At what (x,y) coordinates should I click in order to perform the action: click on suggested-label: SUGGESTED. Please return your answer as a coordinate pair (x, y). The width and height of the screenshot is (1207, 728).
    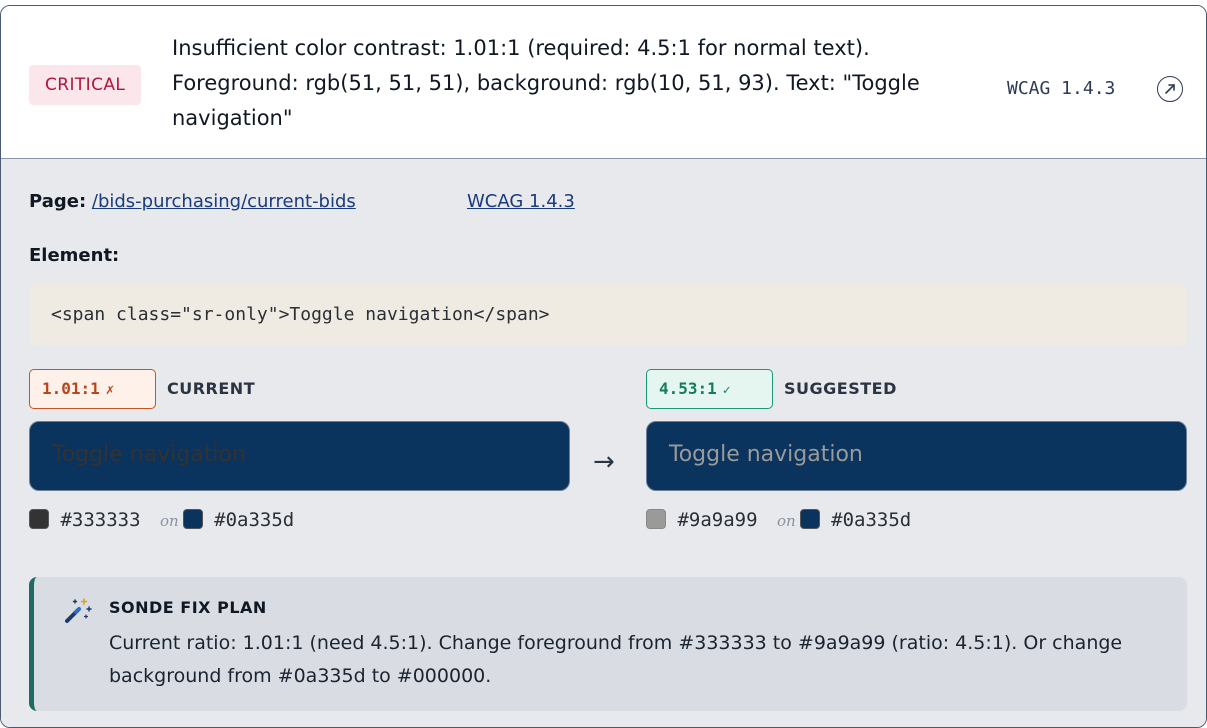
    Looking at the image, I should click on (840, 388).